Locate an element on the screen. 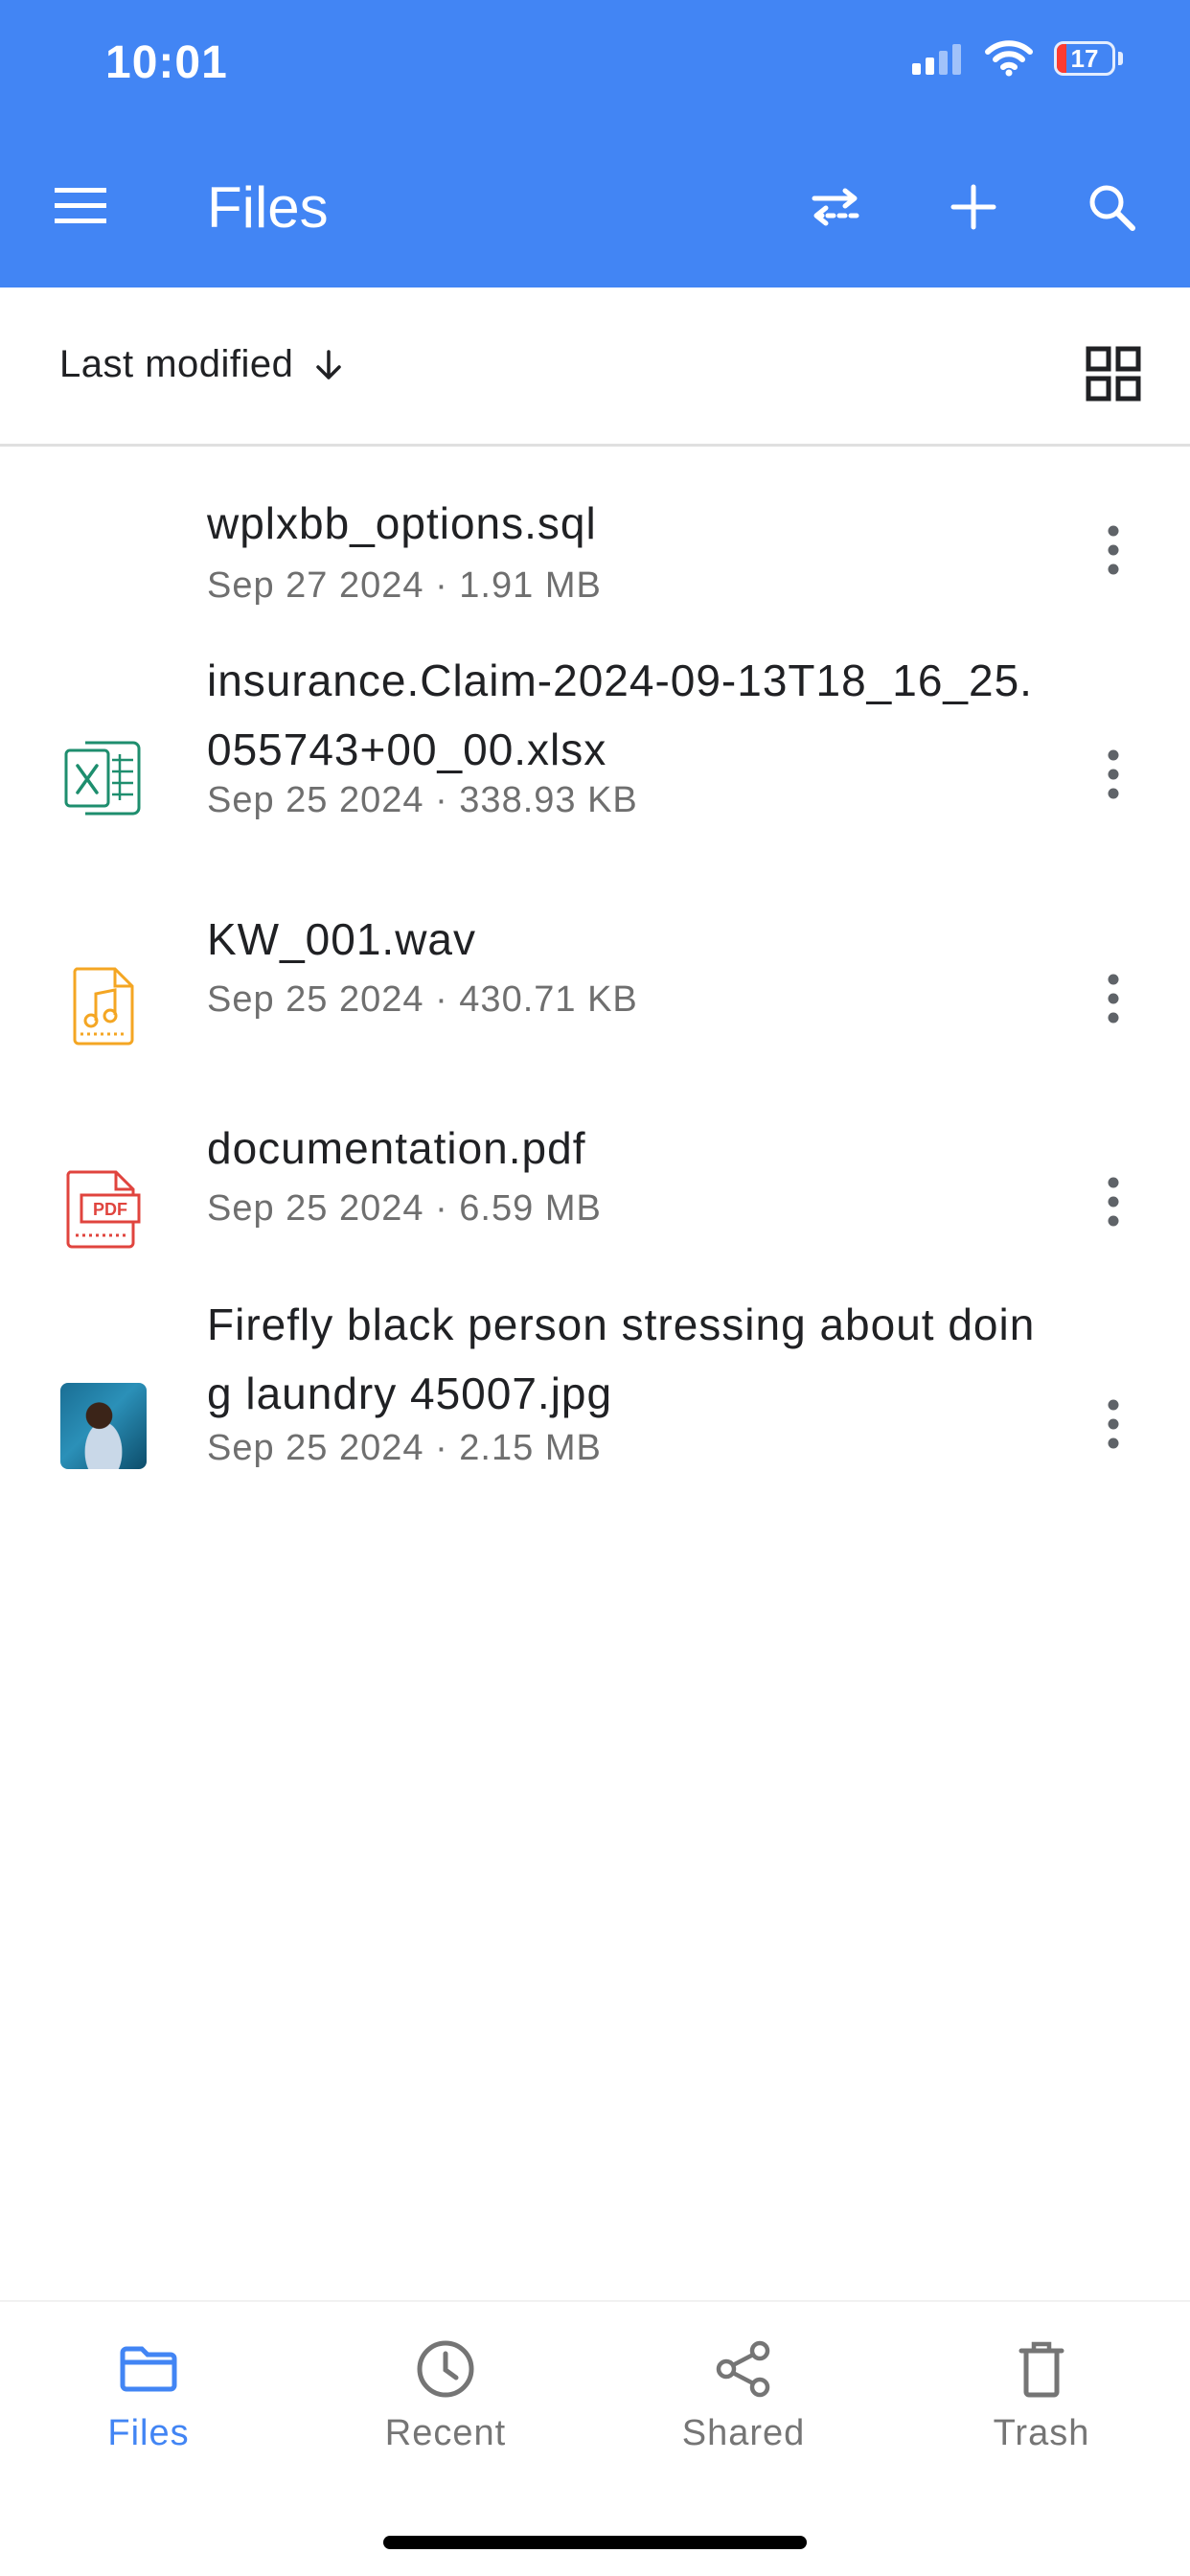 This screenshot has width=1190, height=2576. menu-icon is located at coordinates (81, 205).